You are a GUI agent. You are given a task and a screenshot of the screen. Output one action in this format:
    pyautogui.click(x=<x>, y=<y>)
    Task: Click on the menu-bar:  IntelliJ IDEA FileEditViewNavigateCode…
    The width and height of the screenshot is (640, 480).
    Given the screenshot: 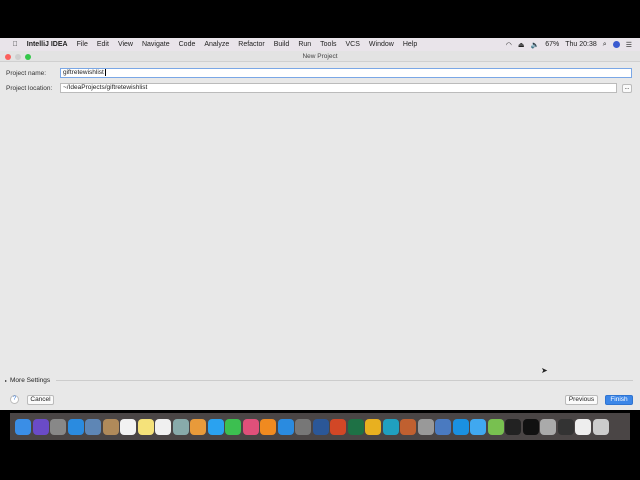 What is the action you would take?
    pyautogui.click(x=320, y=44)
    